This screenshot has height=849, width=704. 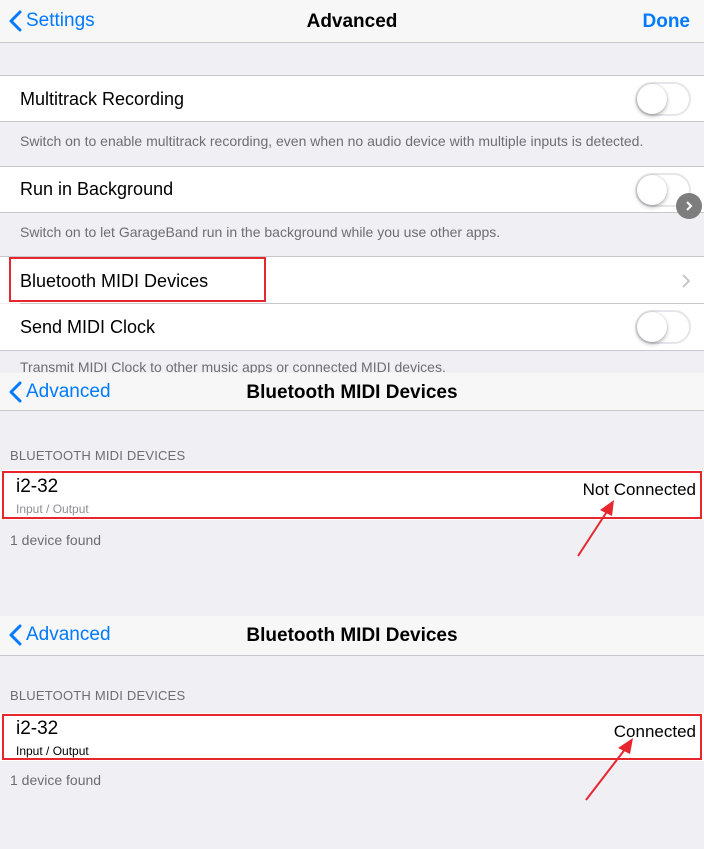 What do you see at coordinates (663, 327) in the screenshot?
I see `send-midi-clock-toggle` at bounding box center [663, 327].